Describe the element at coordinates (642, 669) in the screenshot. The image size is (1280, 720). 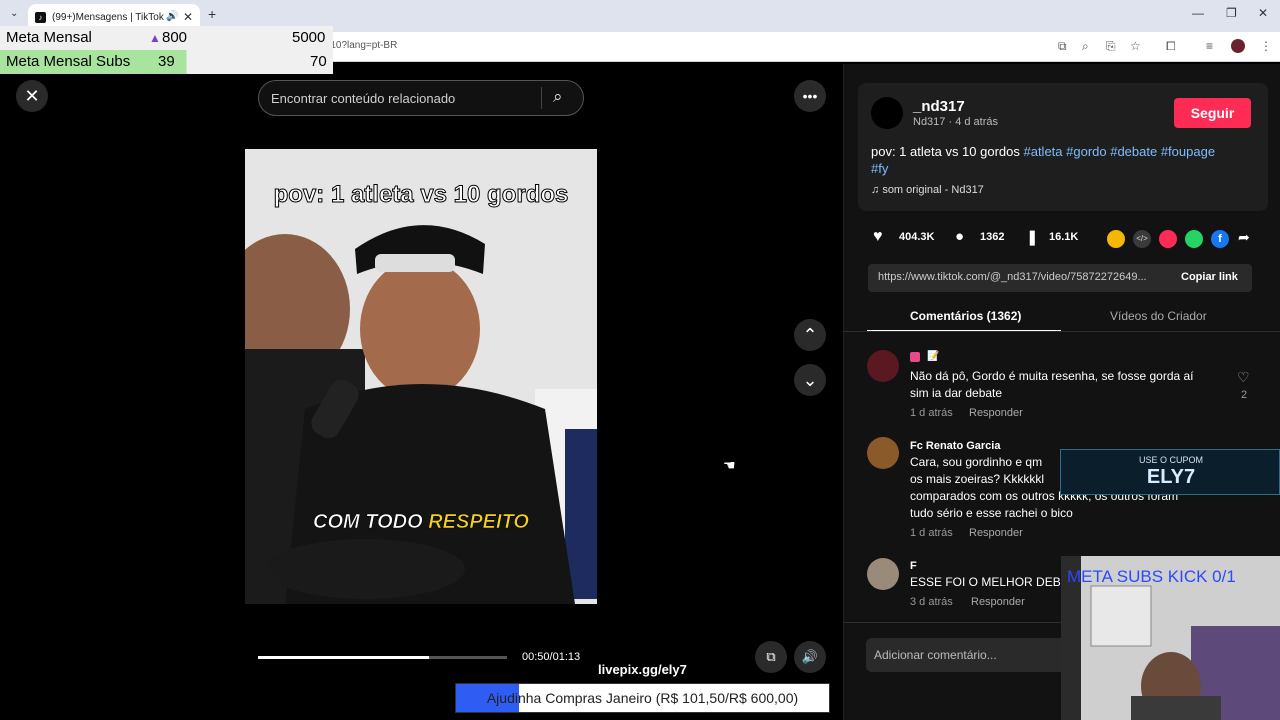
I see `livepix-text: livepix.gg/ely7` at that location.